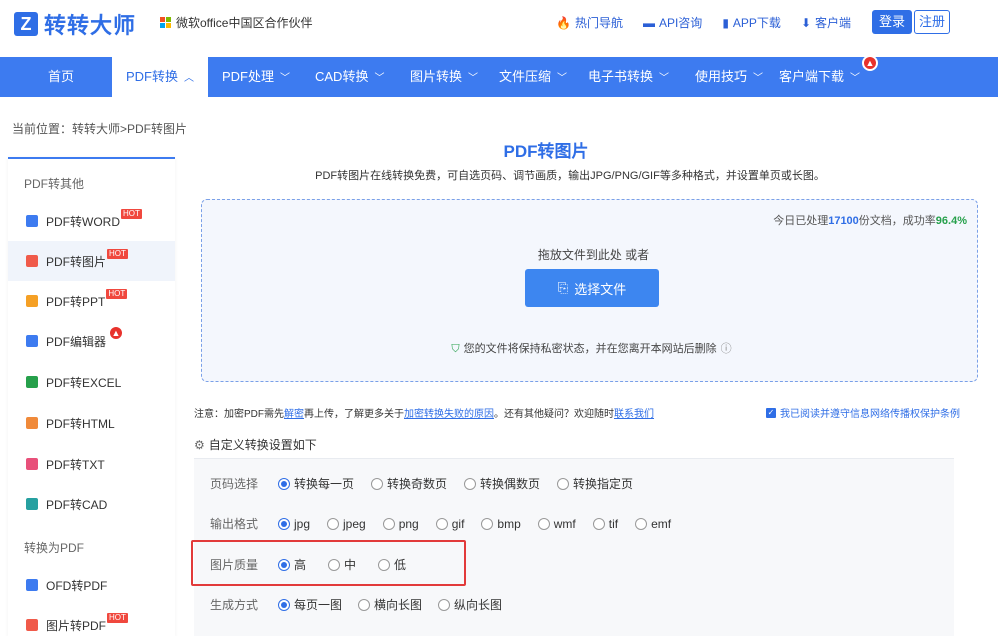 The height and width of the screenshot is (636, 998). I want to click on sidebar-item-label: PDF转HTML, so click(80, 423).